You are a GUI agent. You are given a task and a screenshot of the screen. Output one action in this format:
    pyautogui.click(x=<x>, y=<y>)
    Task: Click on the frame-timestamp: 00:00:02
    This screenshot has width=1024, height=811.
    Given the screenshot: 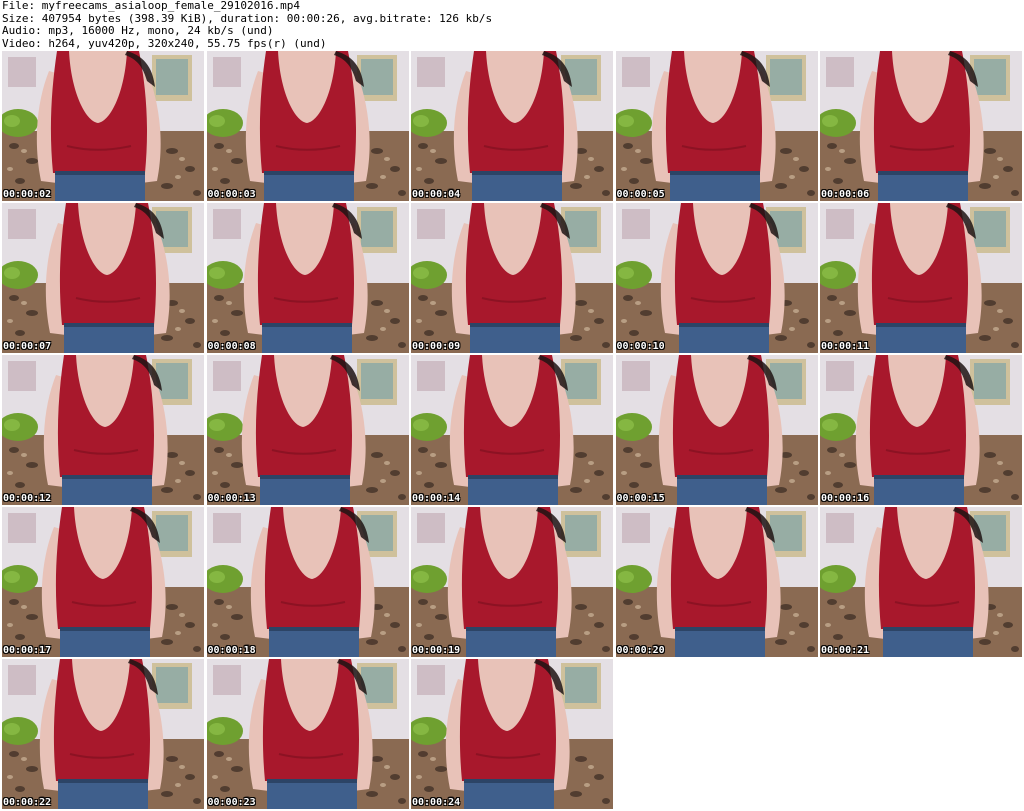 What is the action you would take?
    pyautogui.click(x=27, y=194)
    